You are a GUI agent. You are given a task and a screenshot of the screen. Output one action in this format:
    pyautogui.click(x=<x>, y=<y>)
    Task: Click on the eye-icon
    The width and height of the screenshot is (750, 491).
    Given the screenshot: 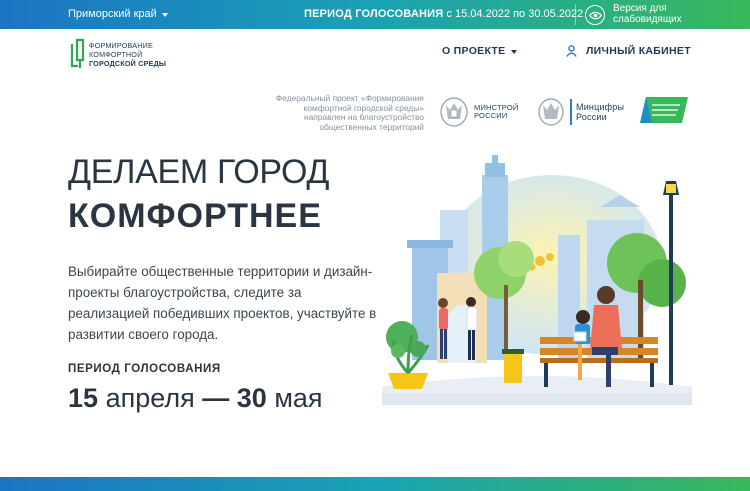 What is the action you would take?
    pyautogui.click(x=595, y=15)
    